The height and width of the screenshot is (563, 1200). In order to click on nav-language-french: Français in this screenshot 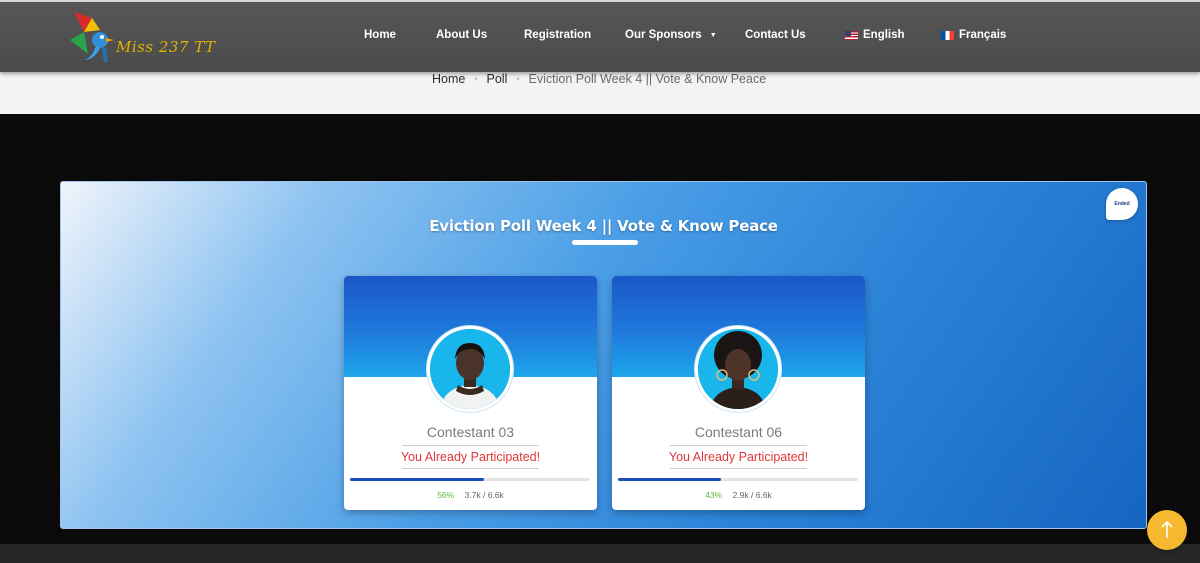, I will do `click(973, 35)`.